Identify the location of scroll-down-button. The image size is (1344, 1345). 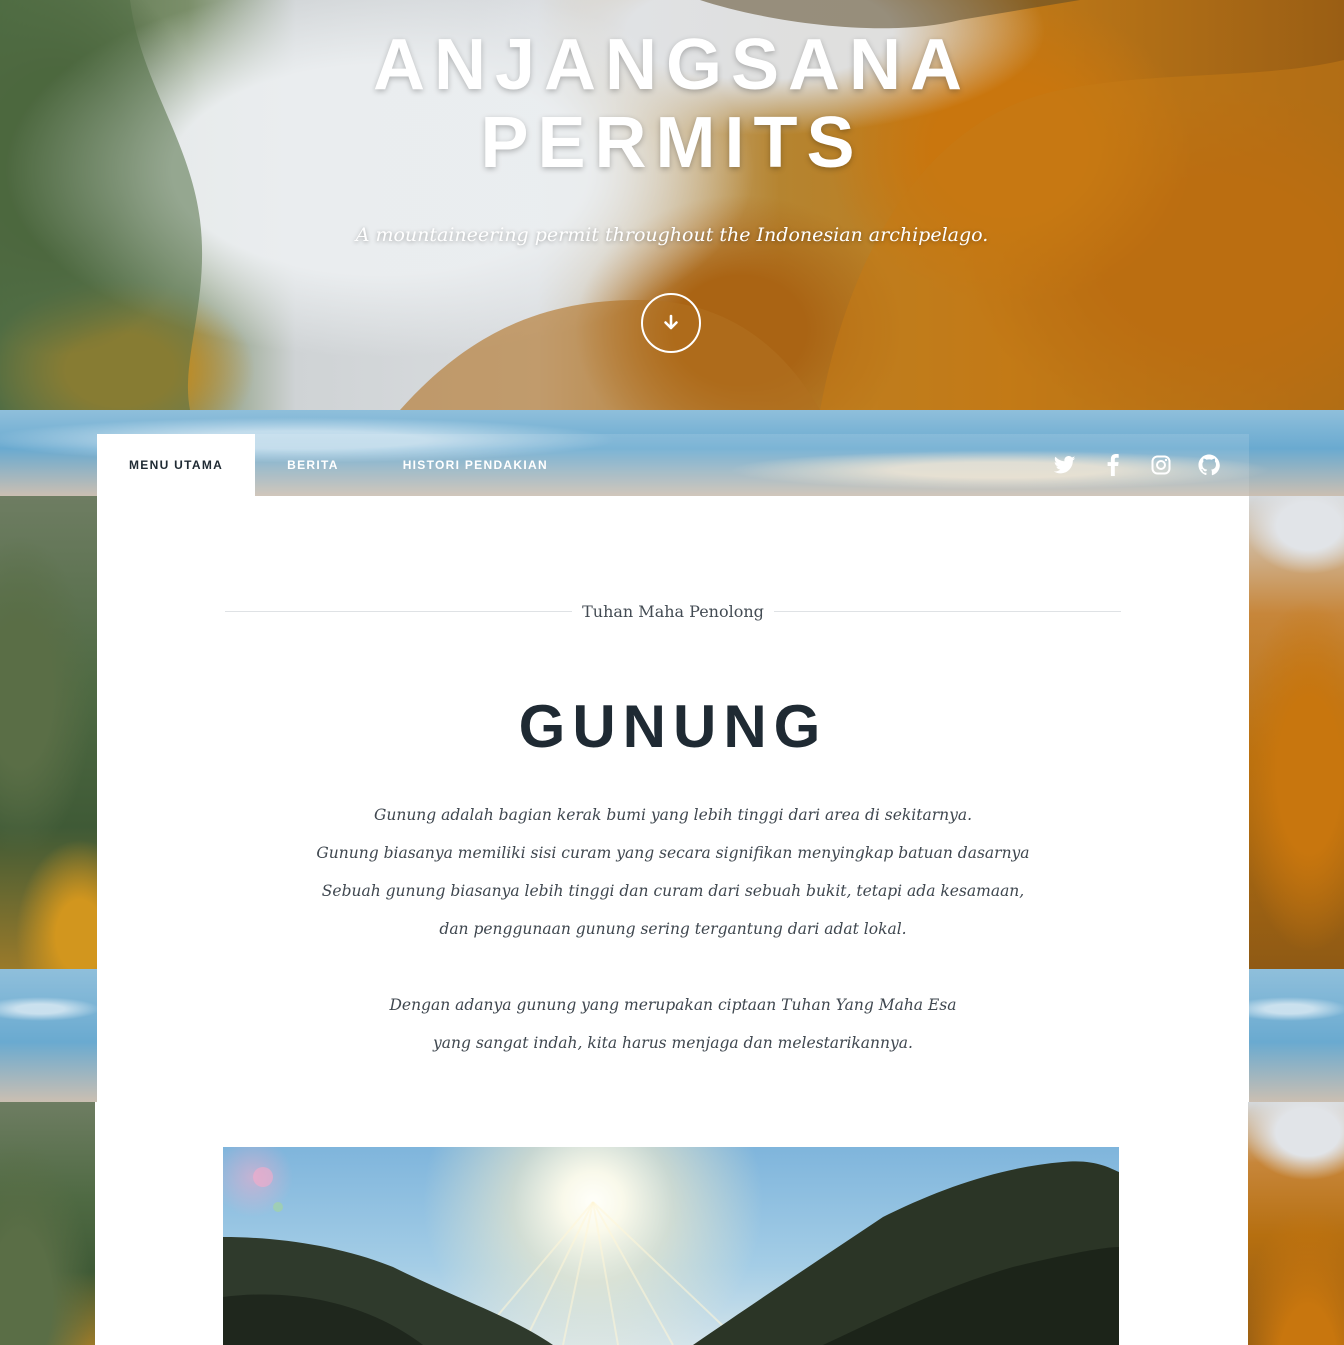
(671, 323).